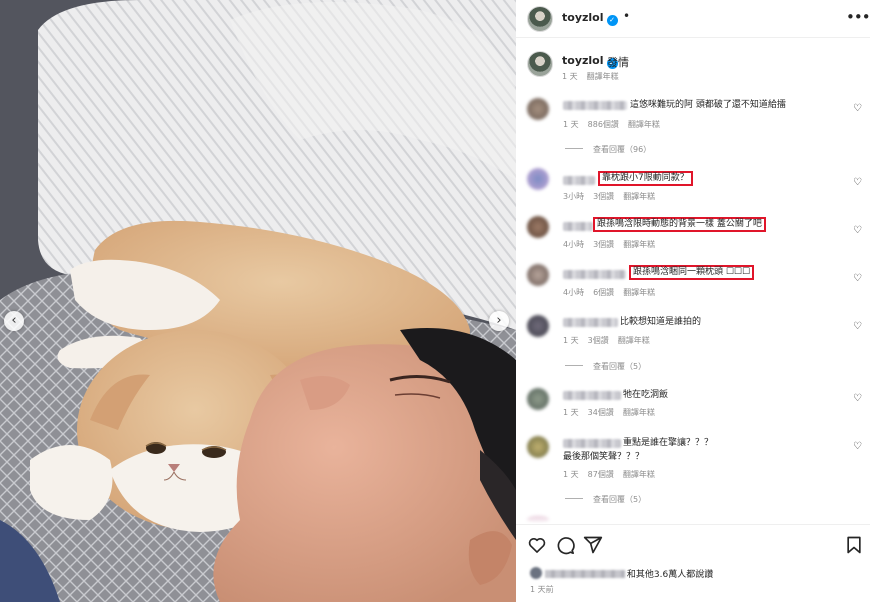 Image resolution: width=870 pixels, height=602 pixels. Describe the element at coordinates (603, 76) in the screenshot. I see `caption-translate-link: 翻譯年糕` at that location.